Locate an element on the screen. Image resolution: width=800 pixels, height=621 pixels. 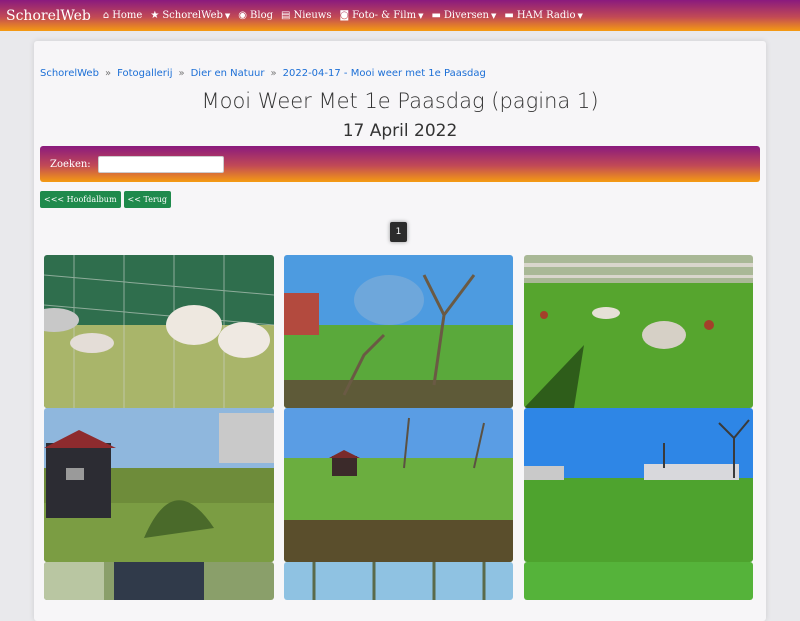
nav-item-schorelweb: ★ SchorelWeb ▼ is located at coordinates (190, 15).